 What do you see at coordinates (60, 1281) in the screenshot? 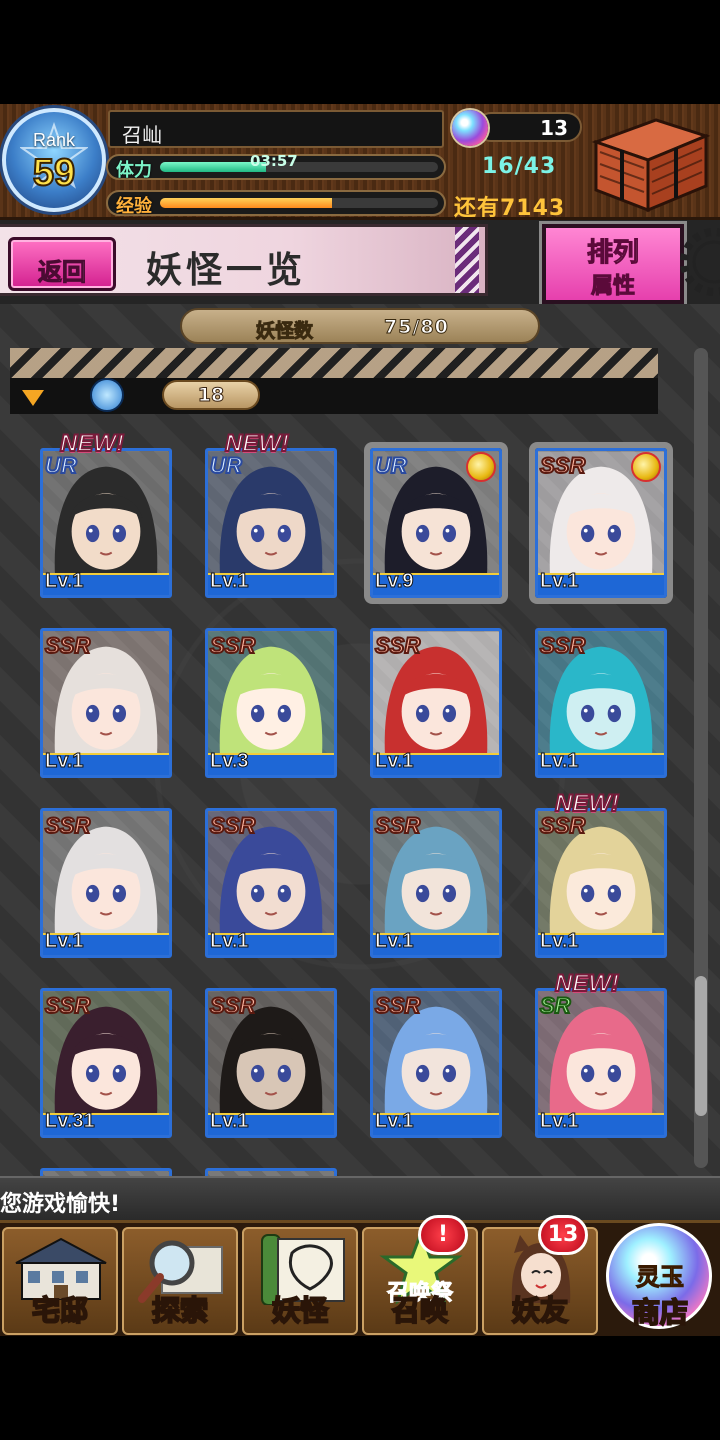
I see `nav-mansion: 宅邸` at bounding box center [60, 1281].